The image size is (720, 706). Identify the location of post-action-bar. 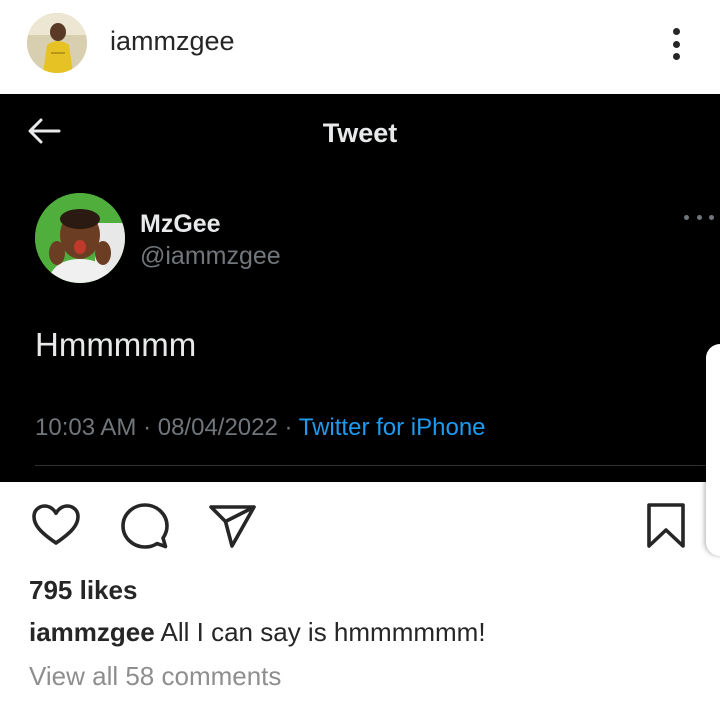
(360, 526).